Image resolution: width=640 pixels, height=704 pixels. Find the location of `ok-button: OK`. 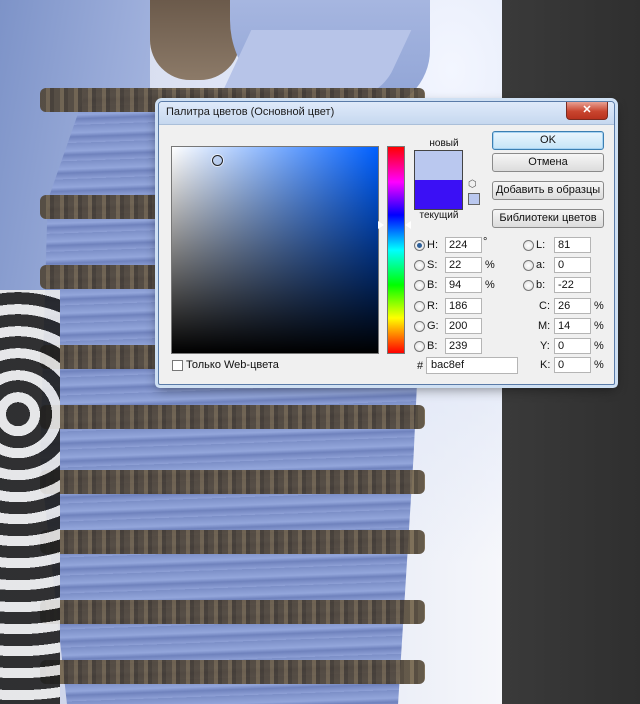

ok-button: OK is located at coordinates (548, 140).